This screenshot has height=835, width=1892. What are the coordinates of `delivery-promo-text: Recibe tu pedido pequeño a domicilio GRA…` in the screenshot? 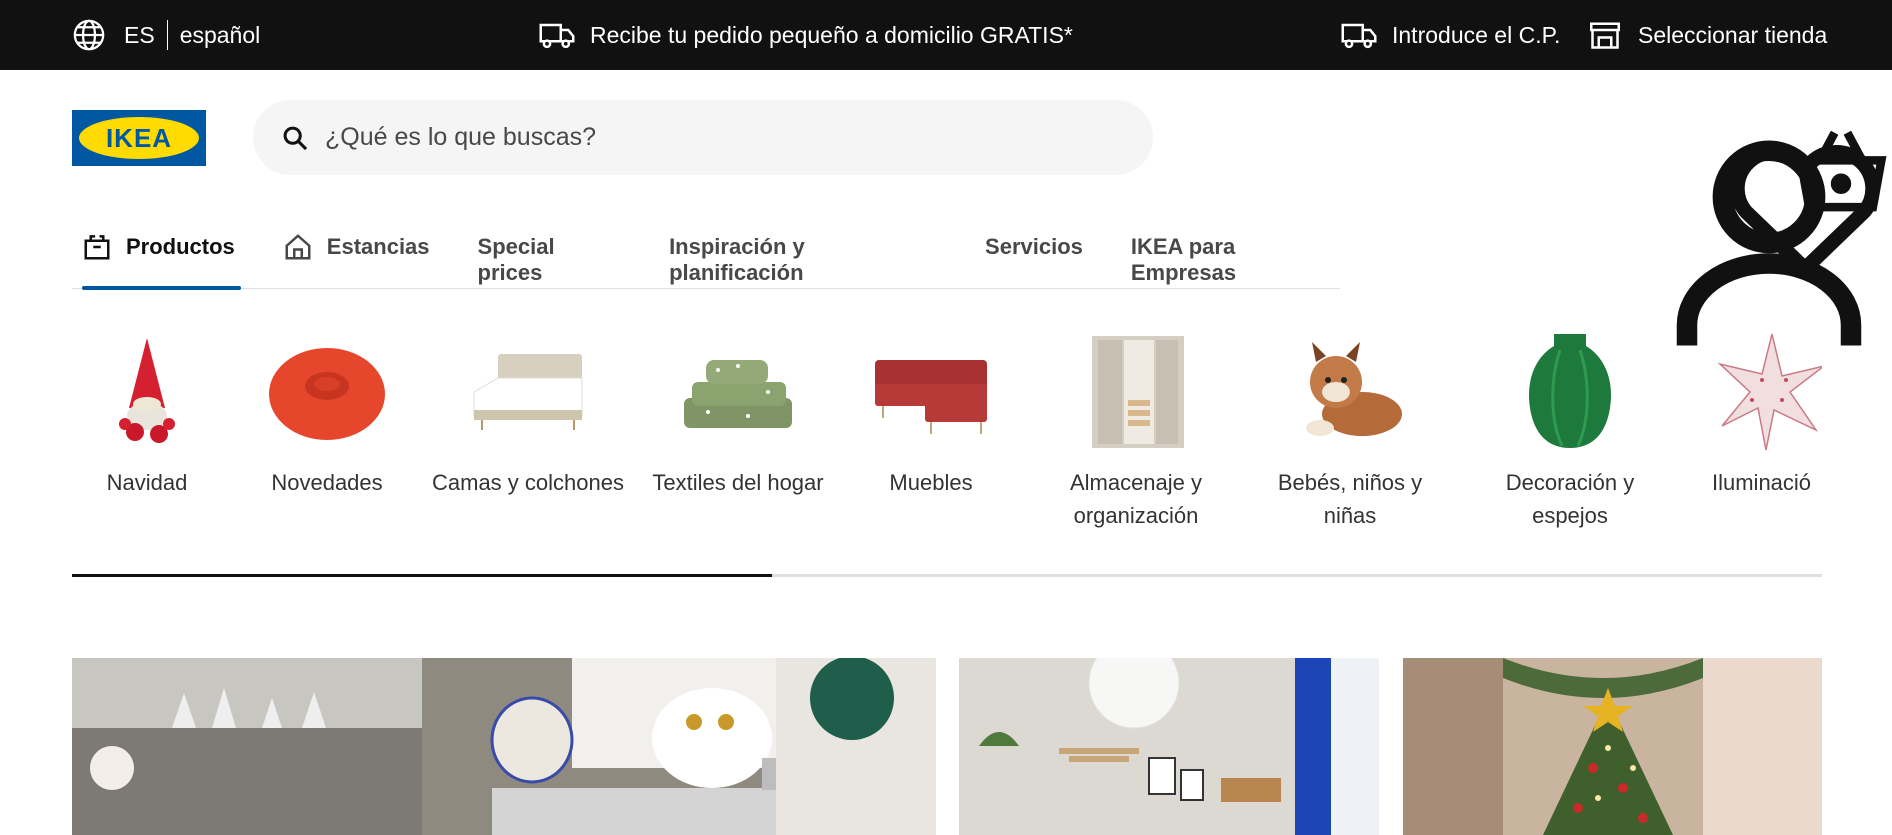 It's located at (831, 34).